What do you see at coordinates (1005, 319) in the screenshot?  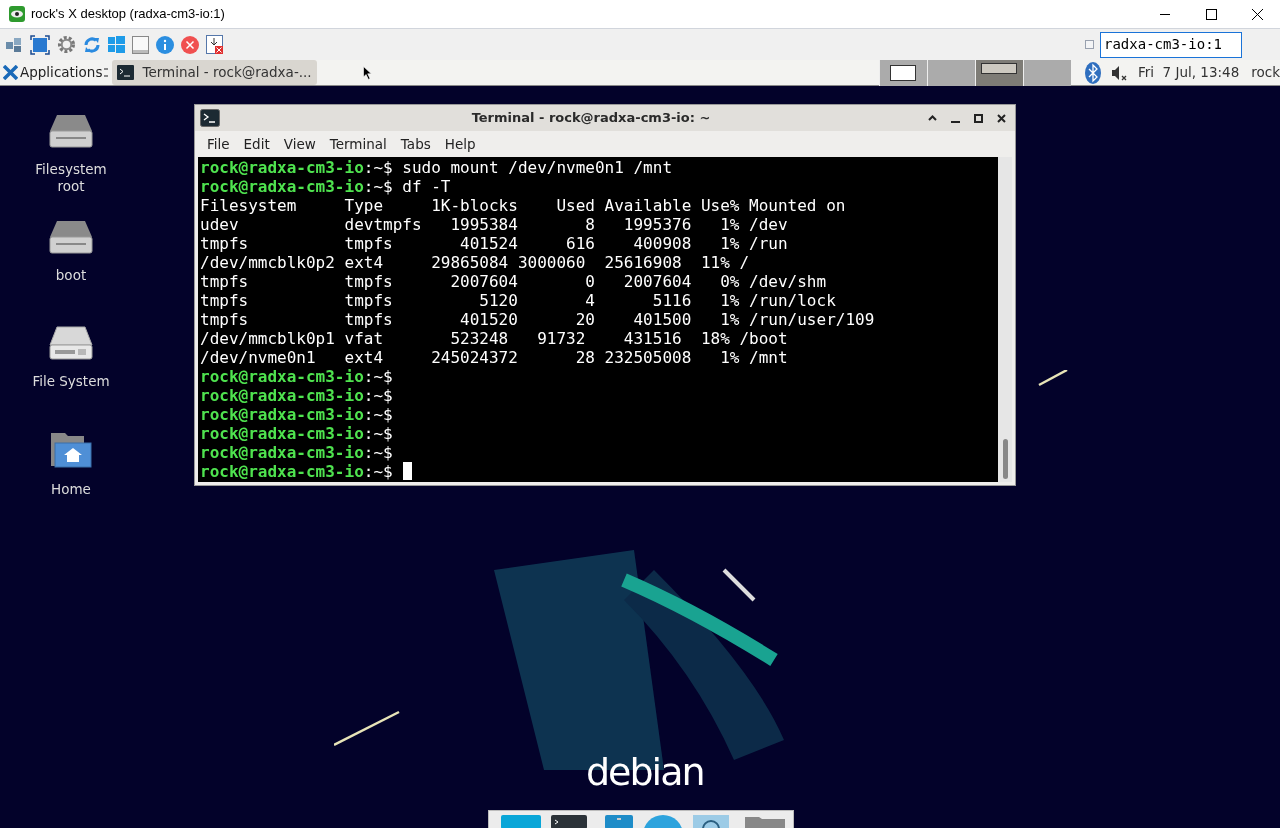 I see `scrollbar` at bounding box center [1005, 319].